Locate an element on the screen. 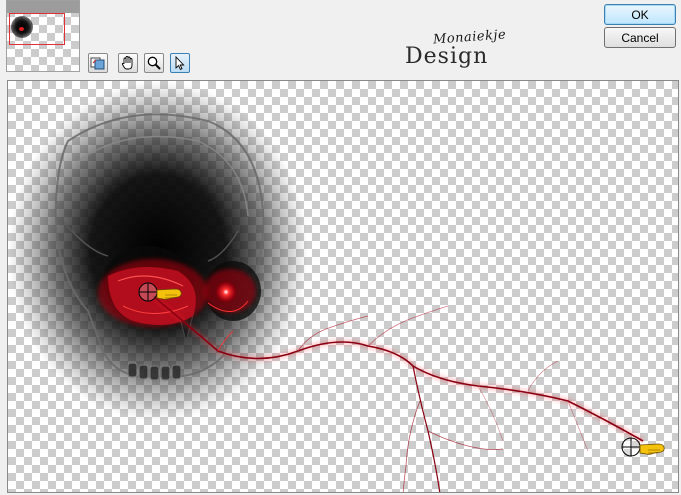 This screenshot has height=495, width=681. right-eye-glow is located at coordinates (230, 291).